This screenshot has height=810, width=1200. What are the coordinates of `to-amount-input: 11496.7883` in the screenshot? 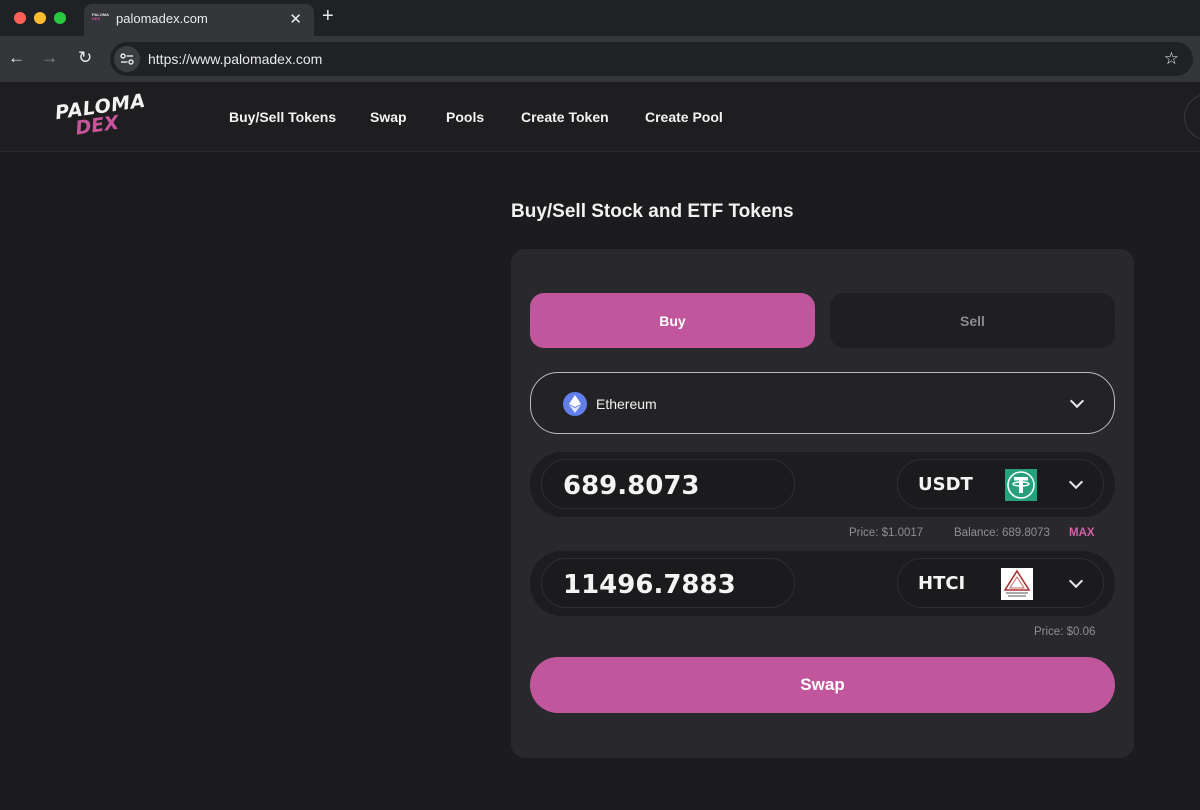 It's located at (668, 583).